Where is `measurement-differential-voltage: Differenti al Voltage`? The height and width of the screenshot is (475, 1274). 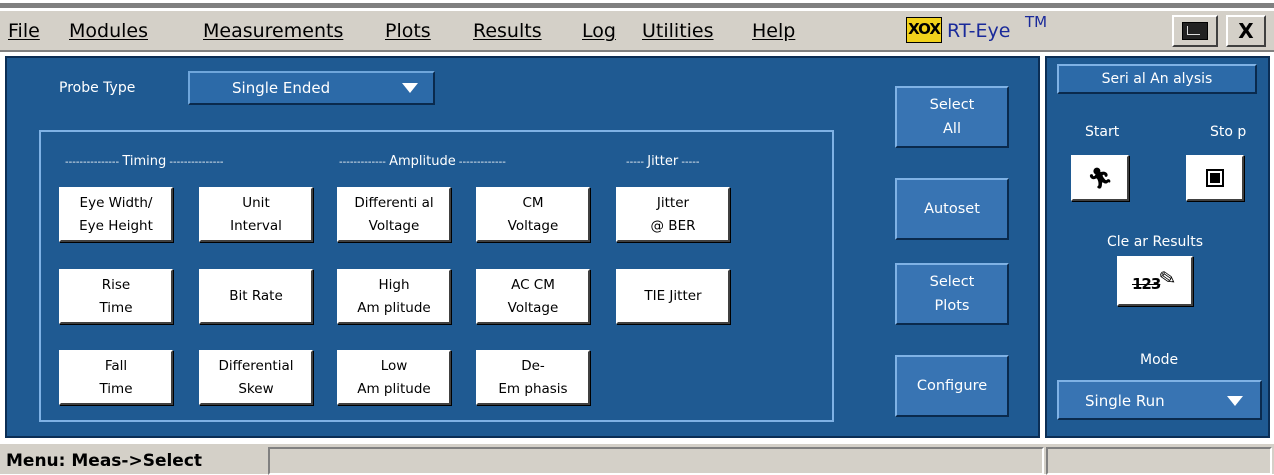
measurement-differential-voltage: Differenti al Voltage is located at coordinates (394, 214).